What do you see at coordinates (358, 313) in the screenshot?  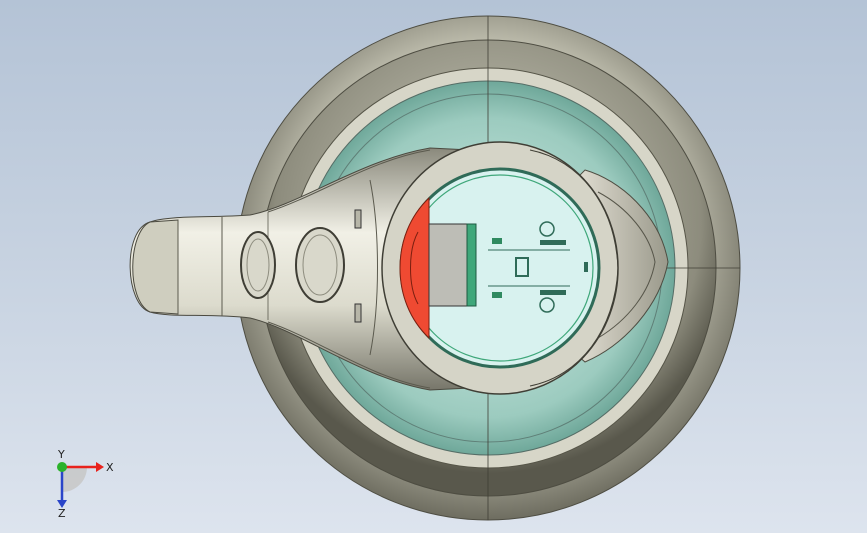 I see `handle-fastener-bottom` at bounding box center [358, 313].